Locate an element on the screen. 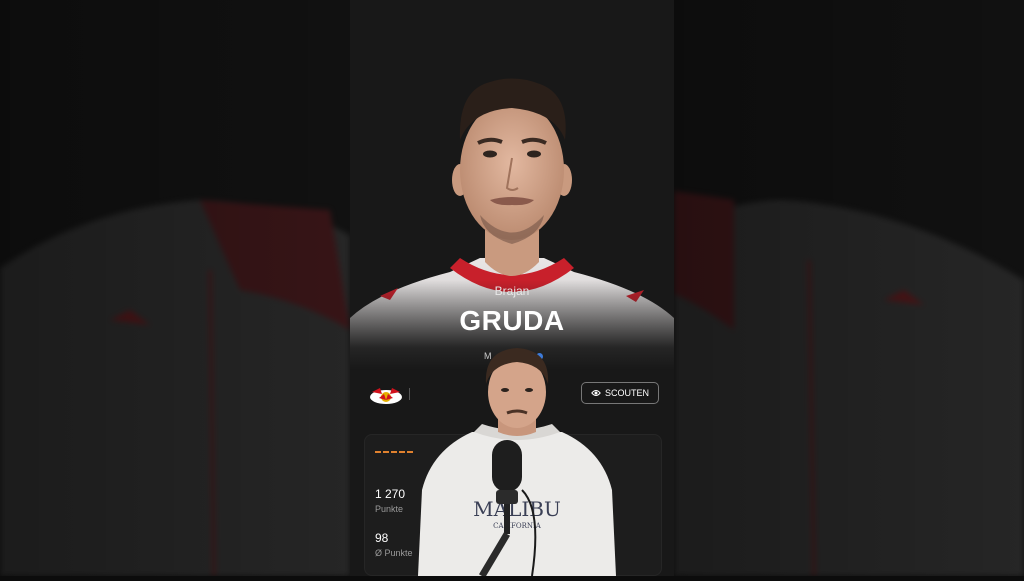 The image size is (1024, 581). player-last-name: GRUDA is located at coordinates (512, 320).